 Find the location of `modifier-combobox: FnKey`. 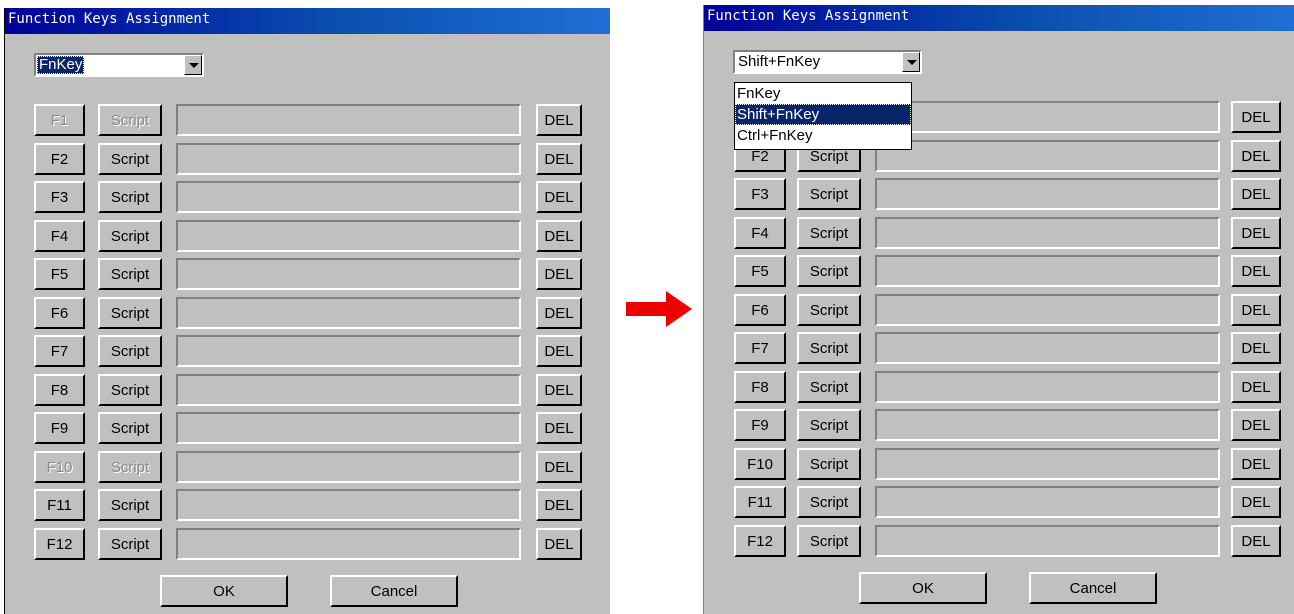

modifier-combobox: FnKey is located at coordinates (119, 65).